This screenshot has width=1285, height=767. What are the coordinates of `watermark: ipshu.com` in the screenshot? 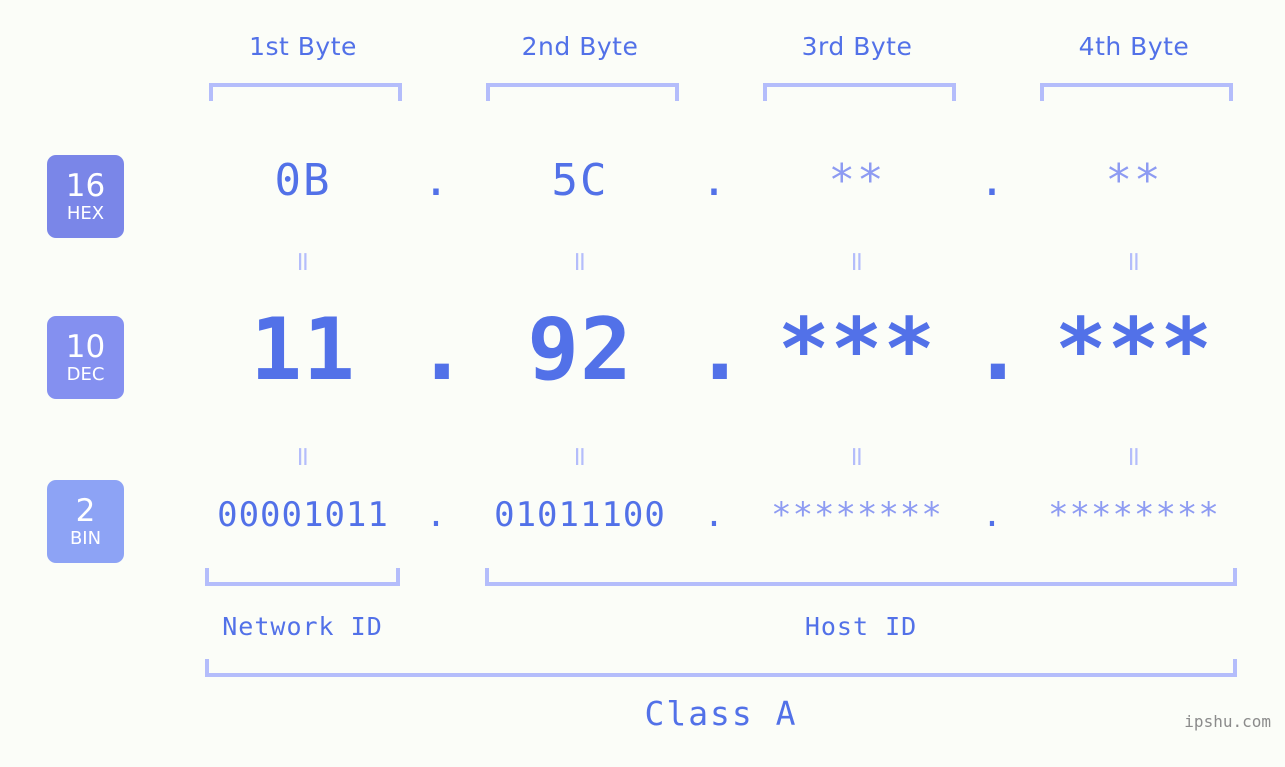 It's located at (1227, 721).